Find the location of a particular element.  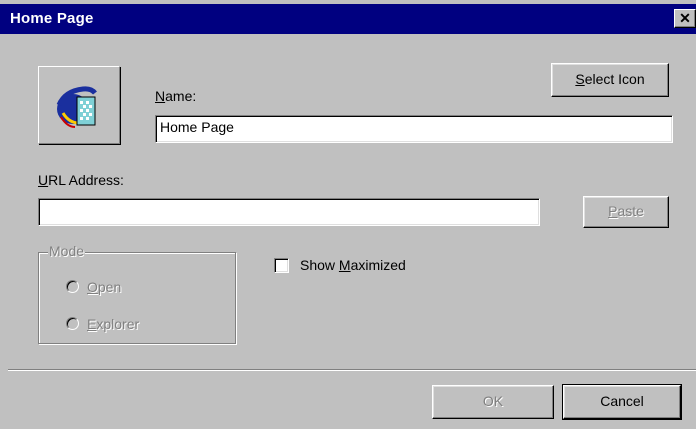

icon-preview-frame is located at coordinates (79, 105).